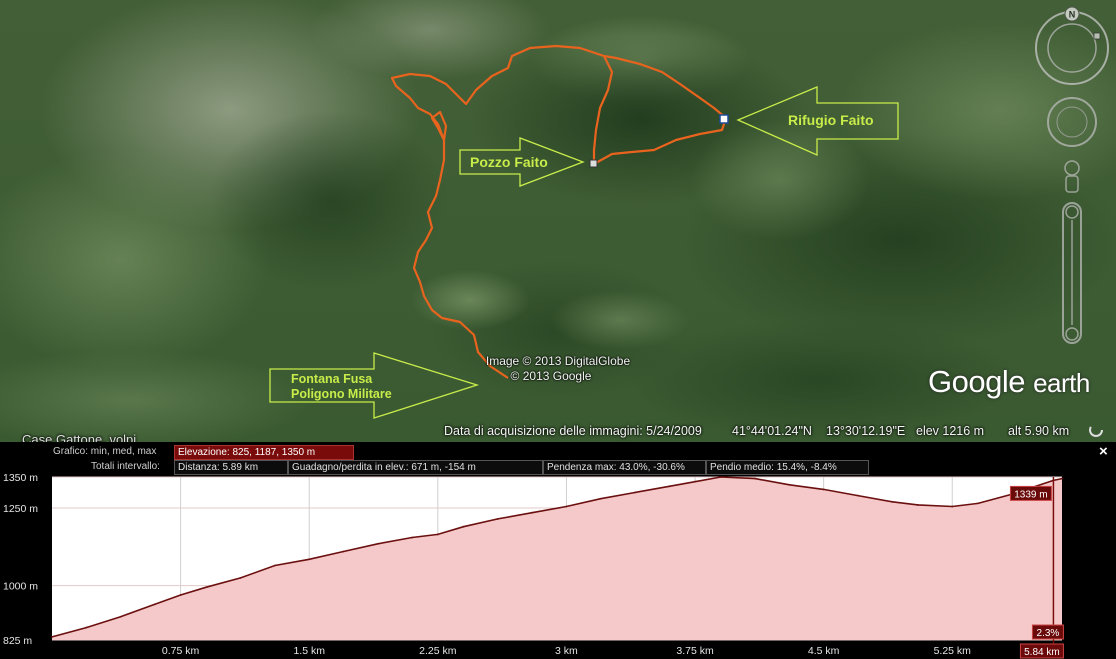  I want to click on close-profile-button: ×, so click(1103, 451).